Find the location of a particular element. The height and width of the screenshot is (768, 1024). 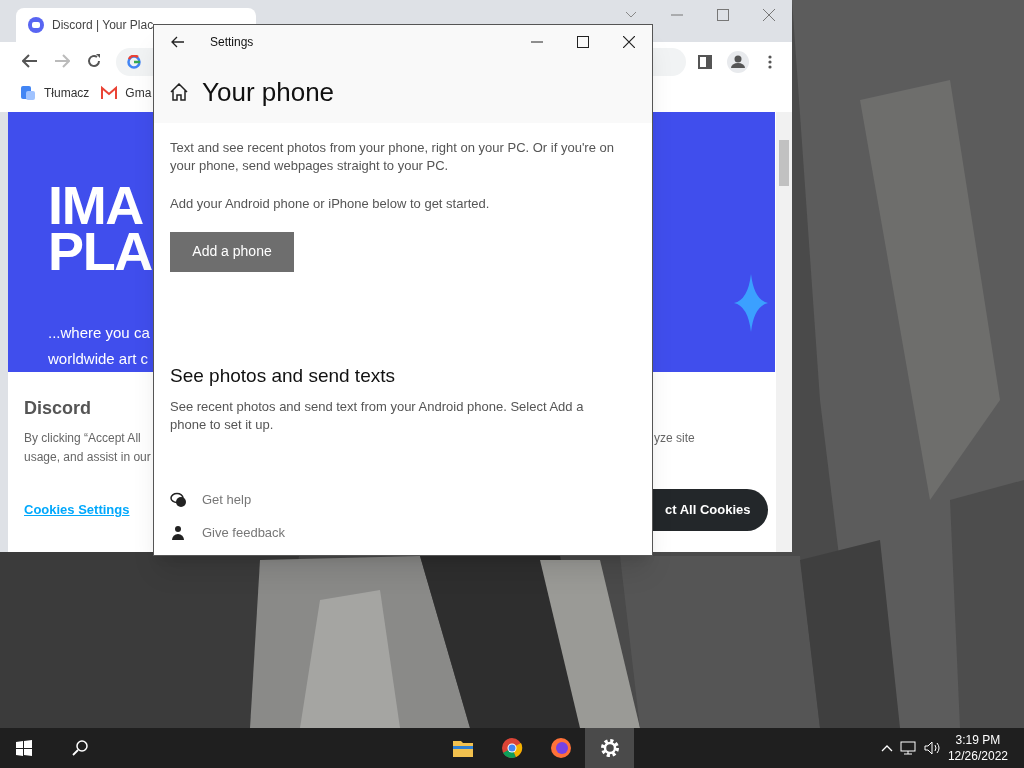

prompt-text: Add your Android phone or iPhone below to get started. is located at coordinates (330, 204).